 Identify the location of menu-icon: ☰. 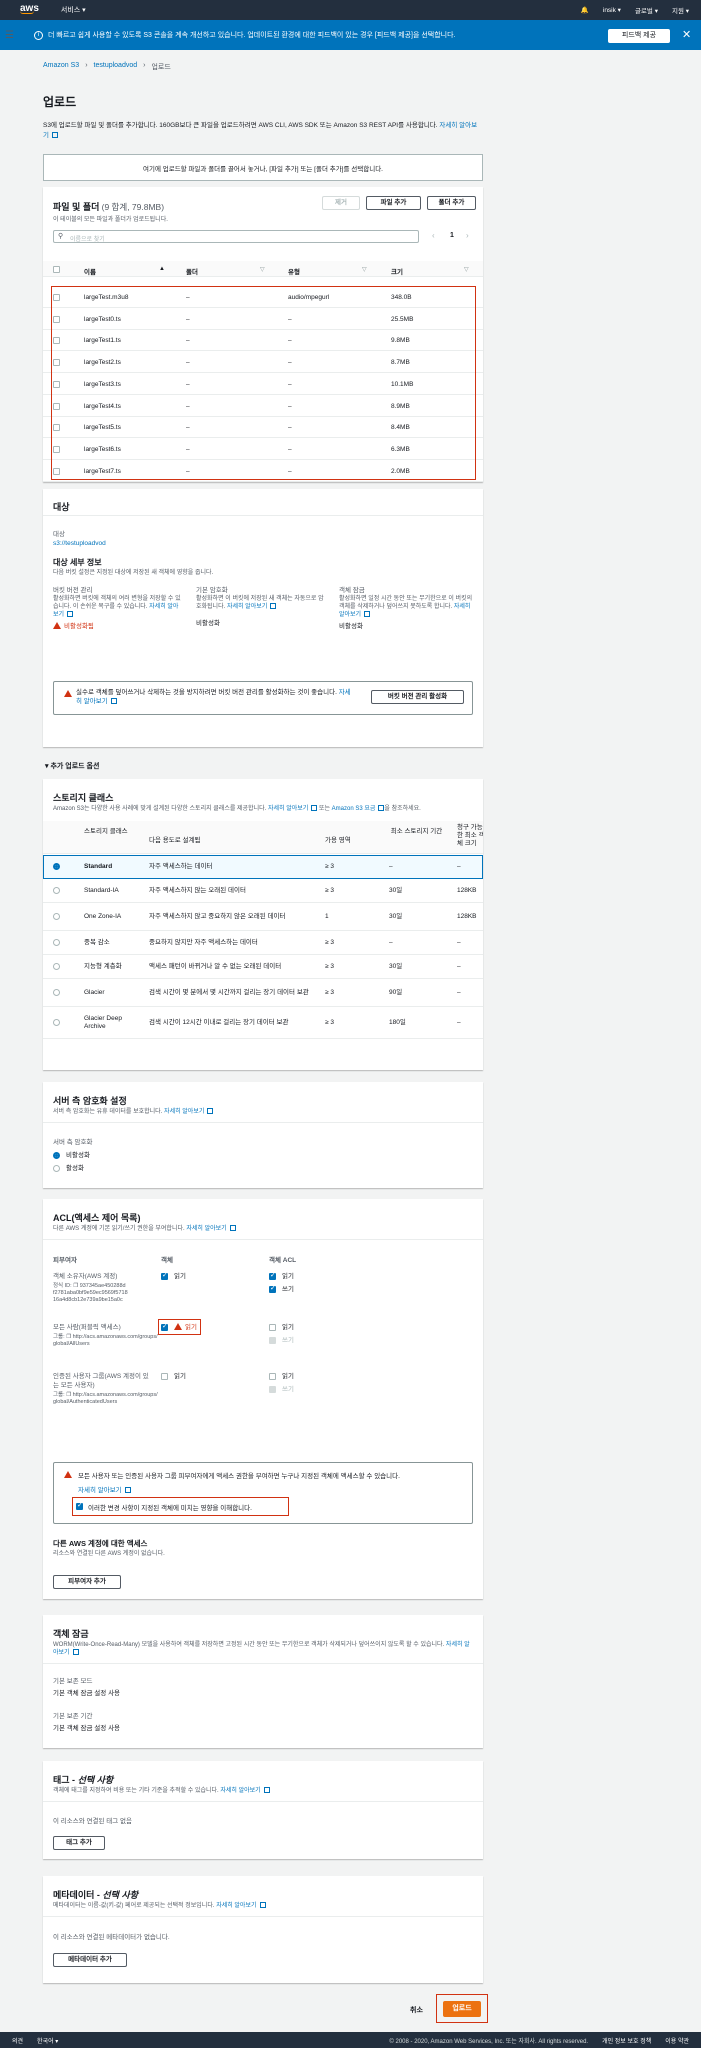
(9, 35).